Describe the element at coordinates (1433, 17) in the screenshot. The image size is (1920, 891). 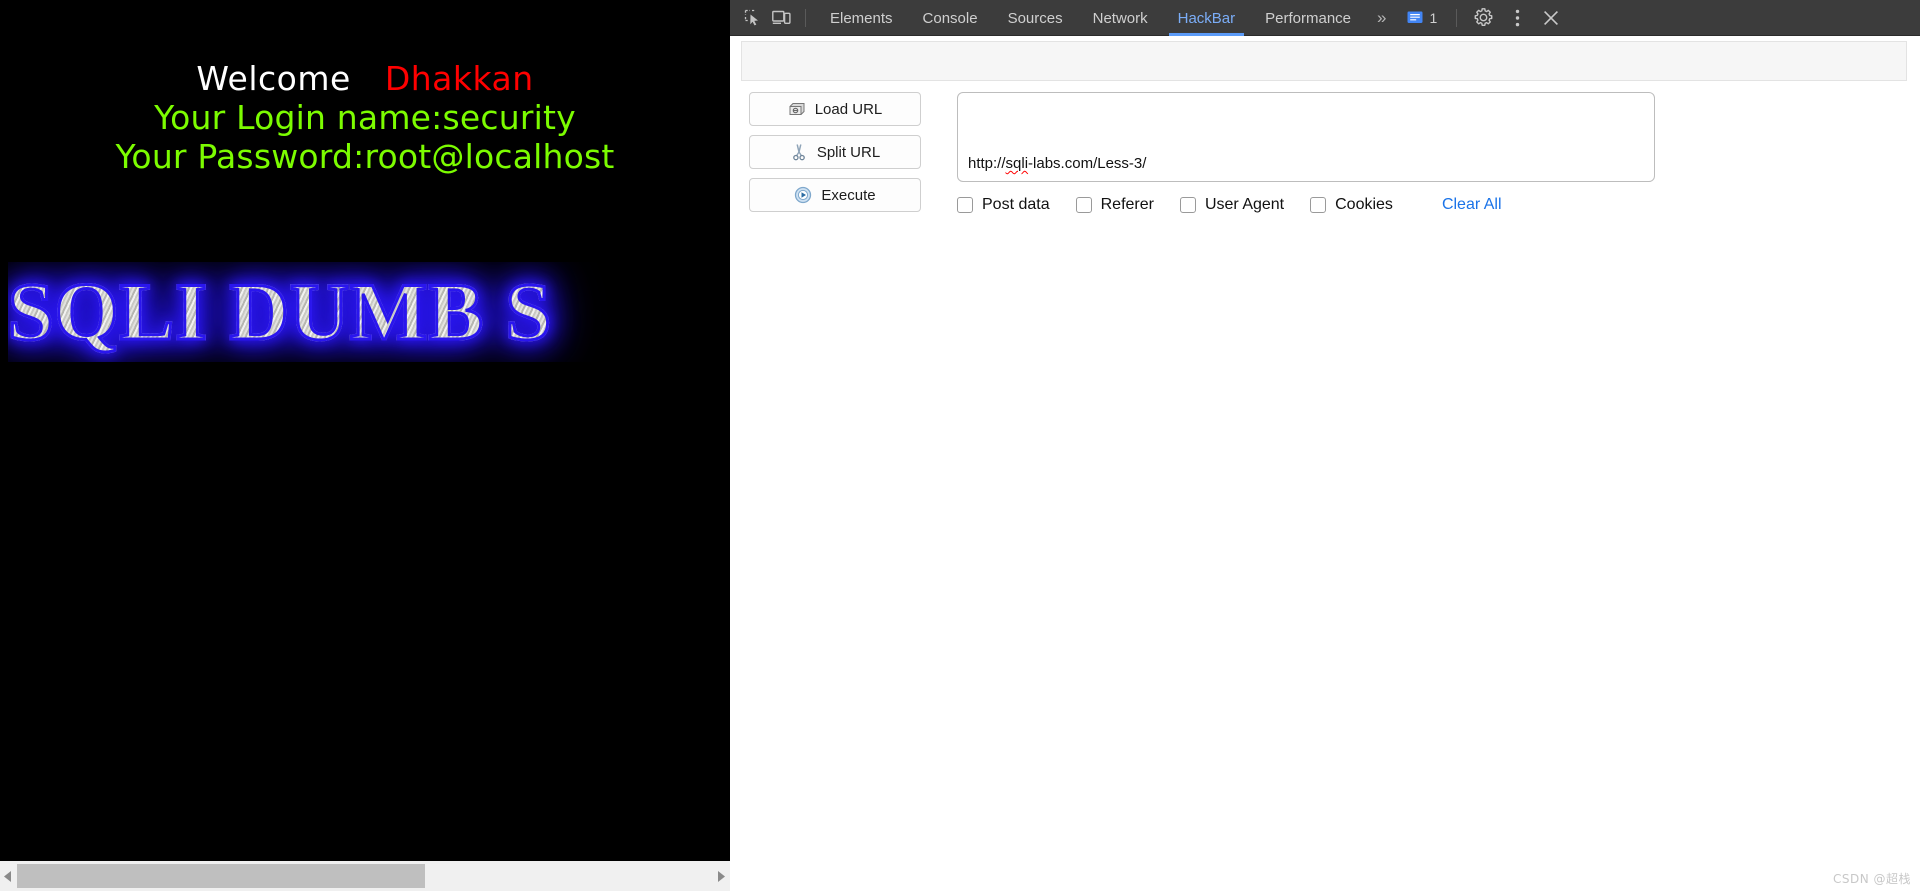
I see `message-count-label: 1` at that location.